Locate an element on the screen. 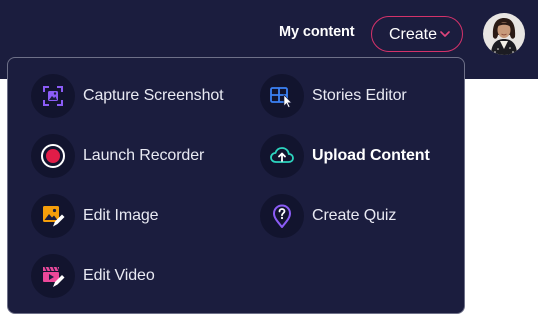 This screenshot has width=538, height=323. menu-item-launch-recorder: Launch Recorder is located at coordinates (117, 156).